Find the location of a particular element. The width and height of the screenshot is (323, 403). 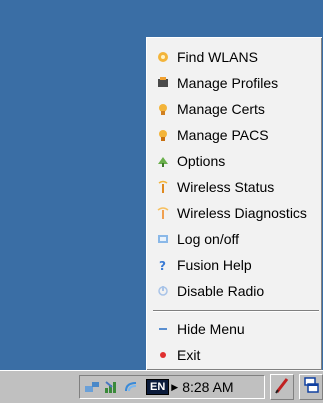

menu-item-label: Options is located at coordinates (201, 161).